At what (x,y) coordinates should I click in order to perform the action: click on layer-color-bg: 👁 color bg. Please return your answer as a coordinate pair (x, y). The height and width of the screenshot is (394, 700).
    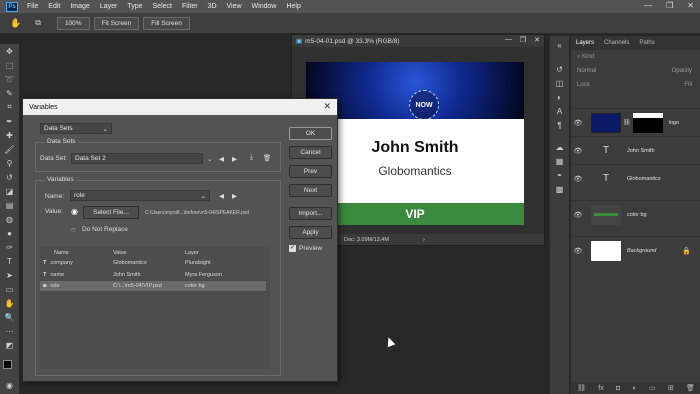
    Looking at the image, I should click on (635, 214).